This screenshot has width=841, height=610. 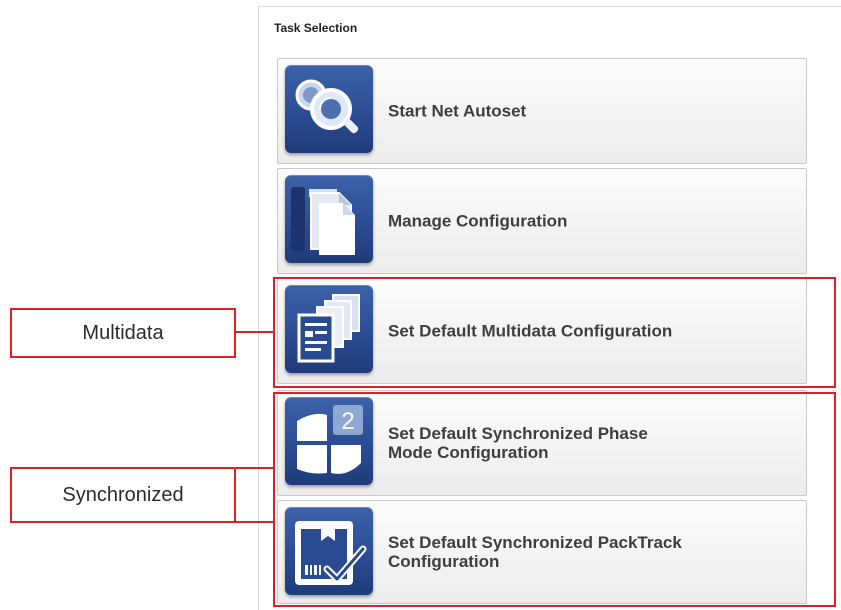 What do you see at coordinates (542, 111) in the screenshot?
I see `task-start-net-autoset: Start Net Autoset` at bounding box center [542, 111].